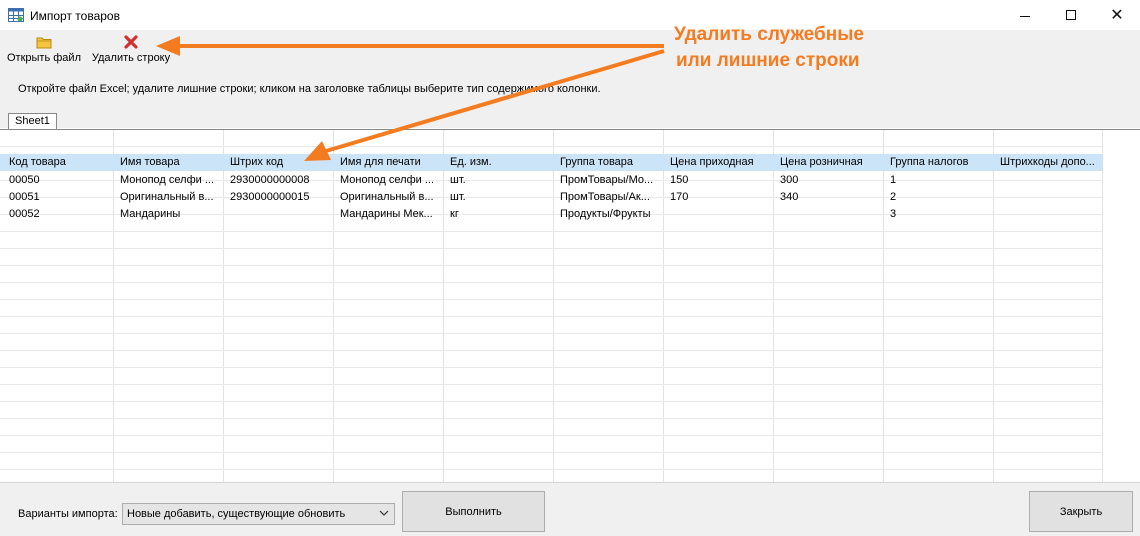 Image resolution: width=1140 pixels, height=536 pixels. I want to click on maximize-icon, so click(1071, 15).